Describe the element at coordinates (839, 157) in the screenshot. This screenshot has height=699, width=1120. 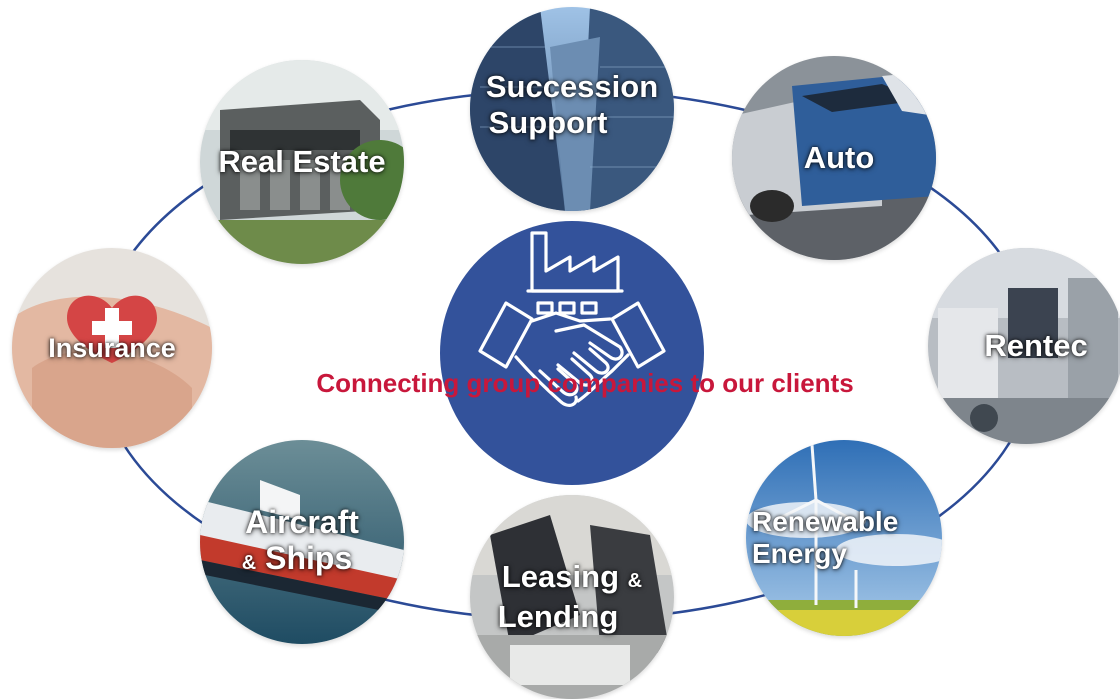
I see `segment-label: Auto` at that location.